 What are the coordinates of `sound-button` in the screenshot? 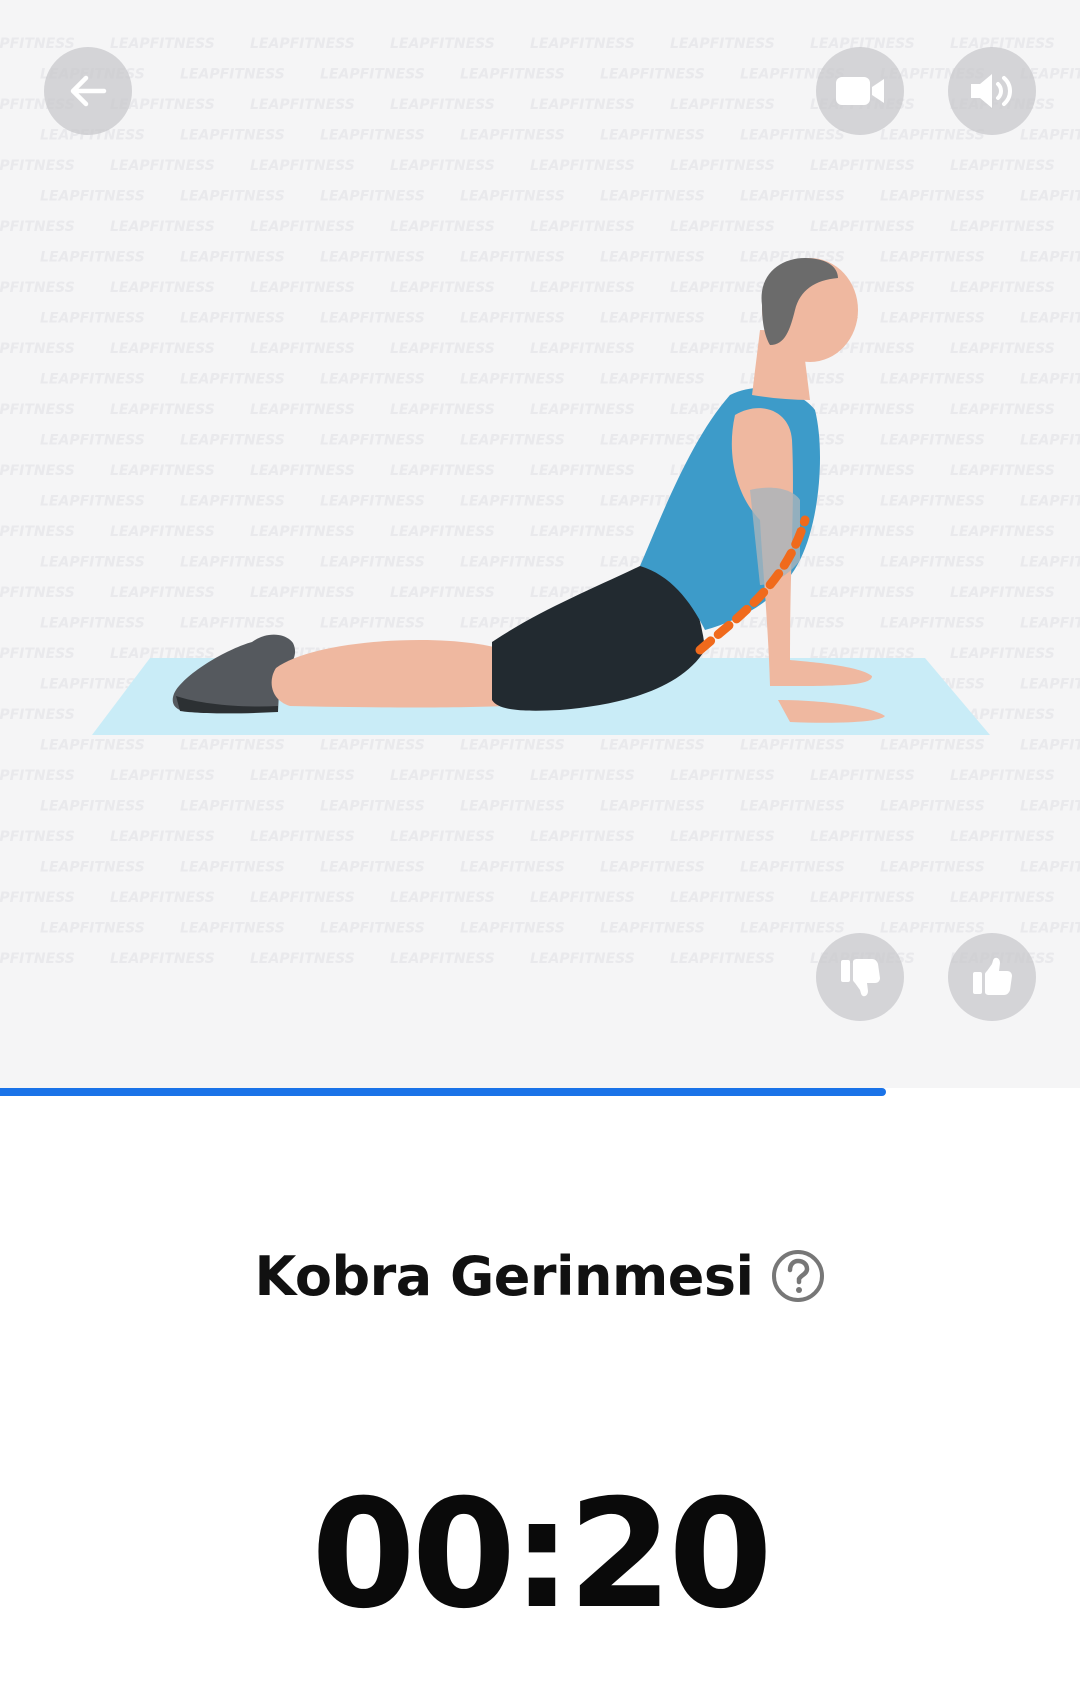 It's located at (992, 91).